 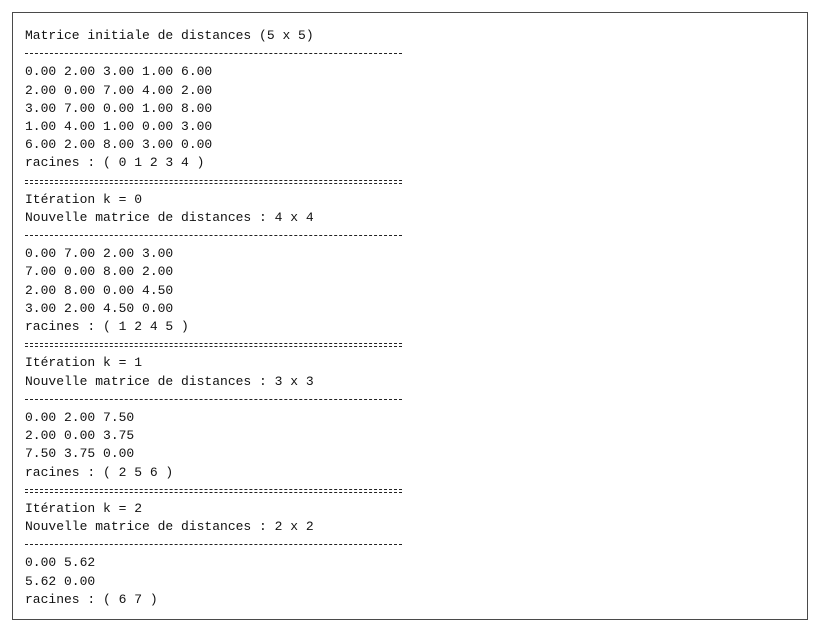 I want to click on matrix-row: 0.00 5.62, so click(x=60, y=563).